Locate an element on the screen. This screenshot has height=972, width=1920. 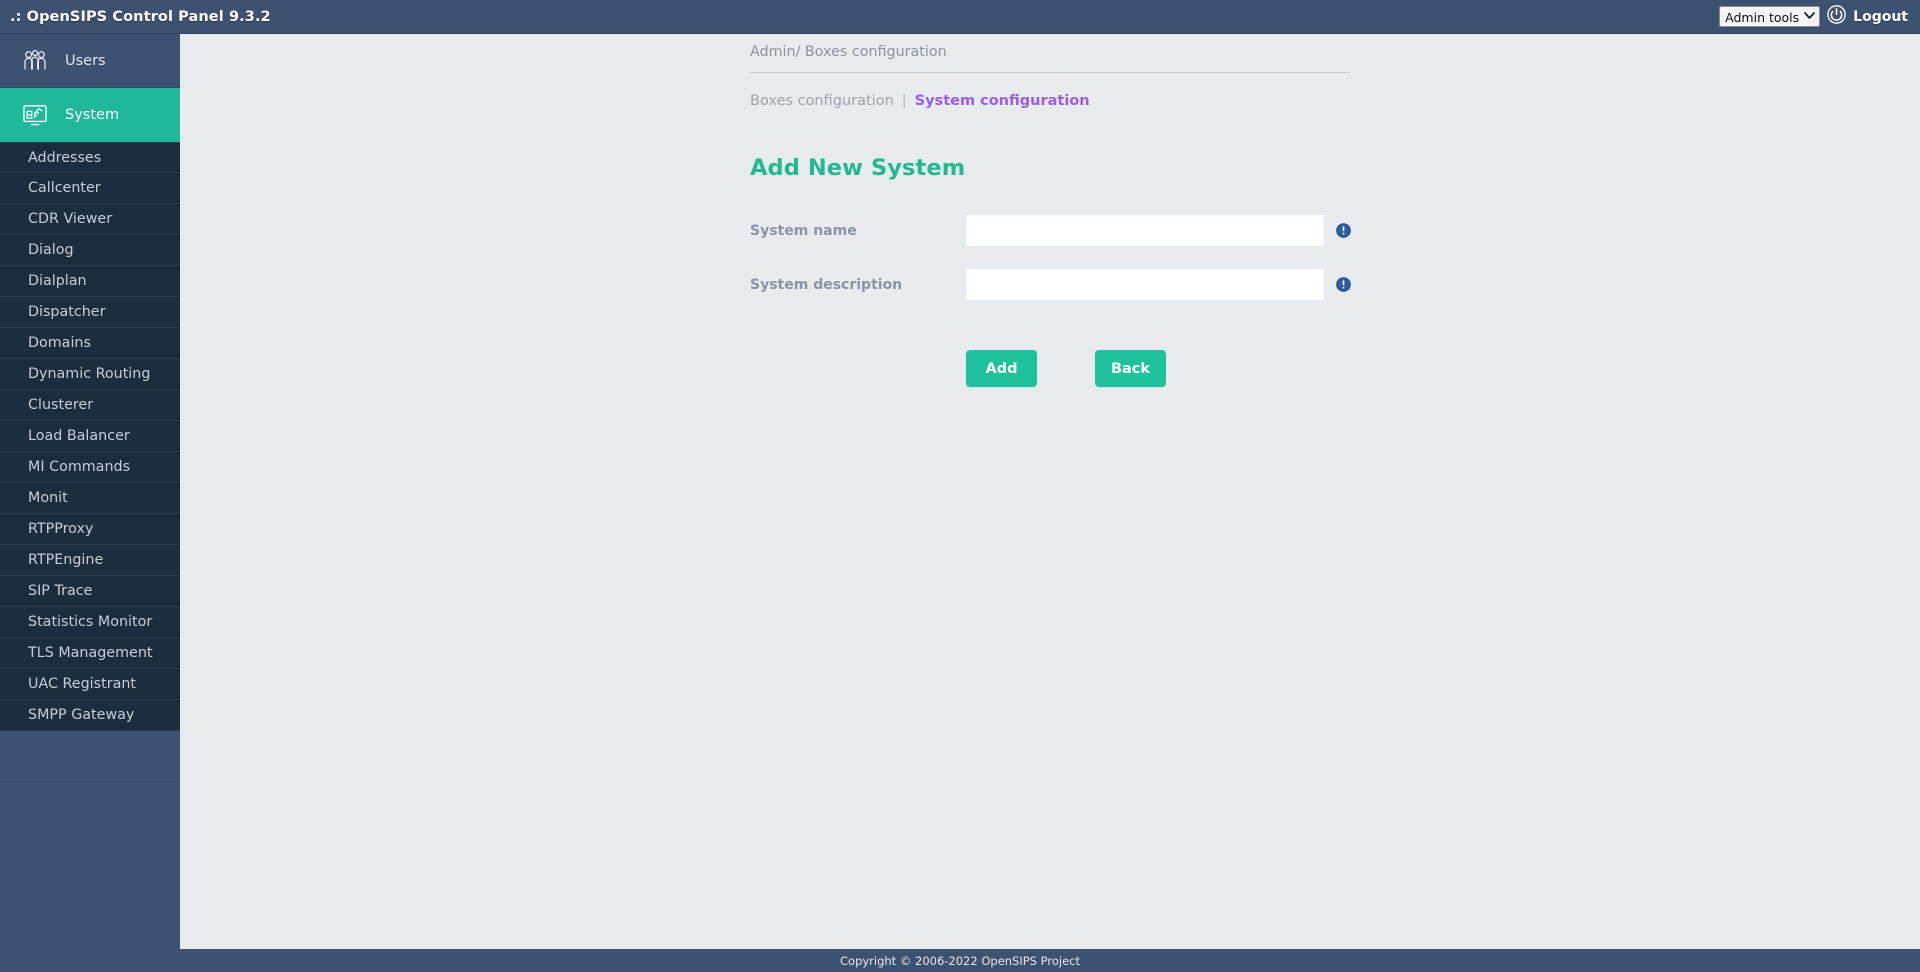
sidebar-item-label: System is located at coordinates (92, 115).